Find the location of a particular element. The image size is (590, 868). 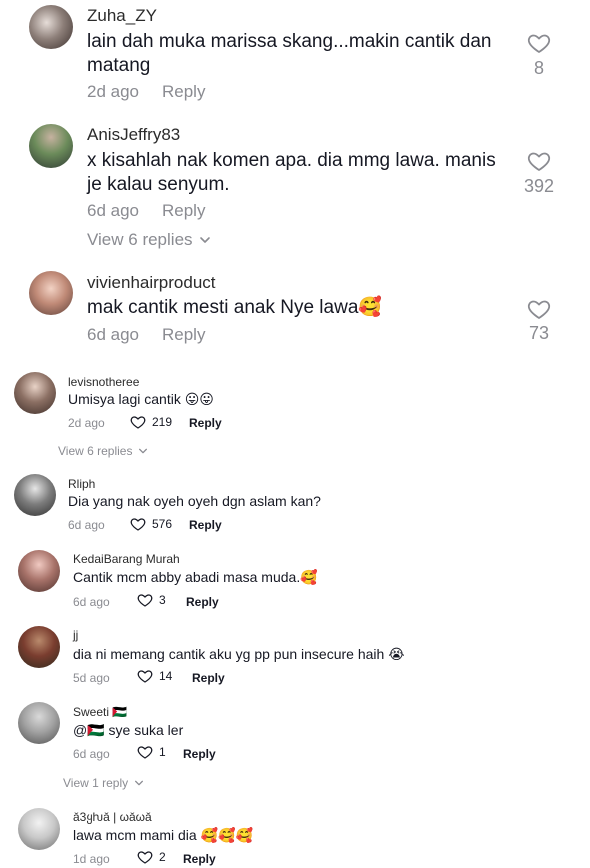

like-count: 392 is located at coordinates (539, 186).